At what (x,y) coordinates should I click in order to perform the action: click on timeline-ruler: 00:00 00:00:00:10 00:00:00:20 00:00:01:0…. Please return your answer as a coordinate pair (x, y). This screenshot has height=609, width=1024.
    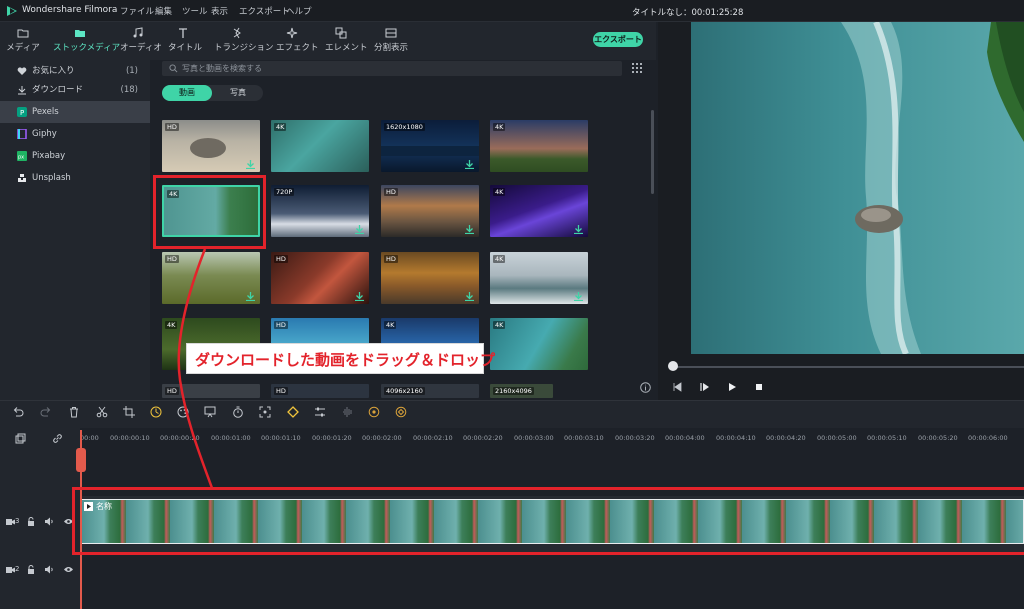
    Looking at the image, I should click on (552, 438).